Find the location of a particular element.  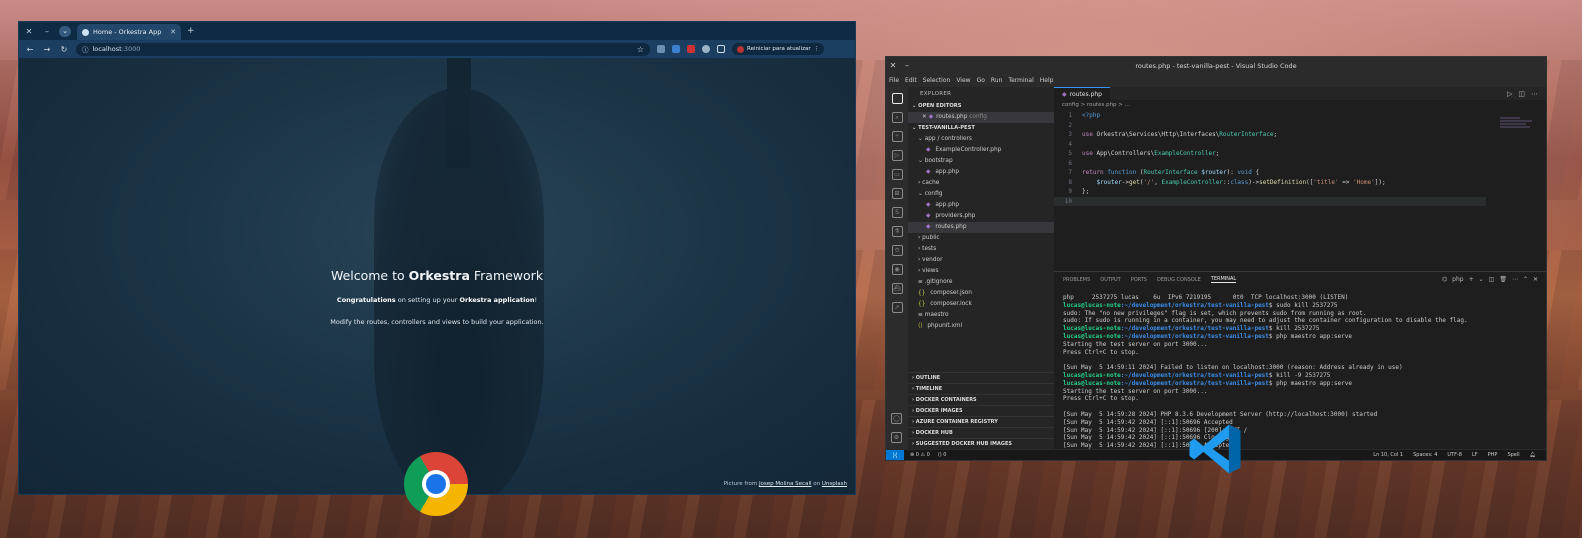

panel-tab-debug-console: DEBUG CONSOLE is located at coordinates (1179, 280).